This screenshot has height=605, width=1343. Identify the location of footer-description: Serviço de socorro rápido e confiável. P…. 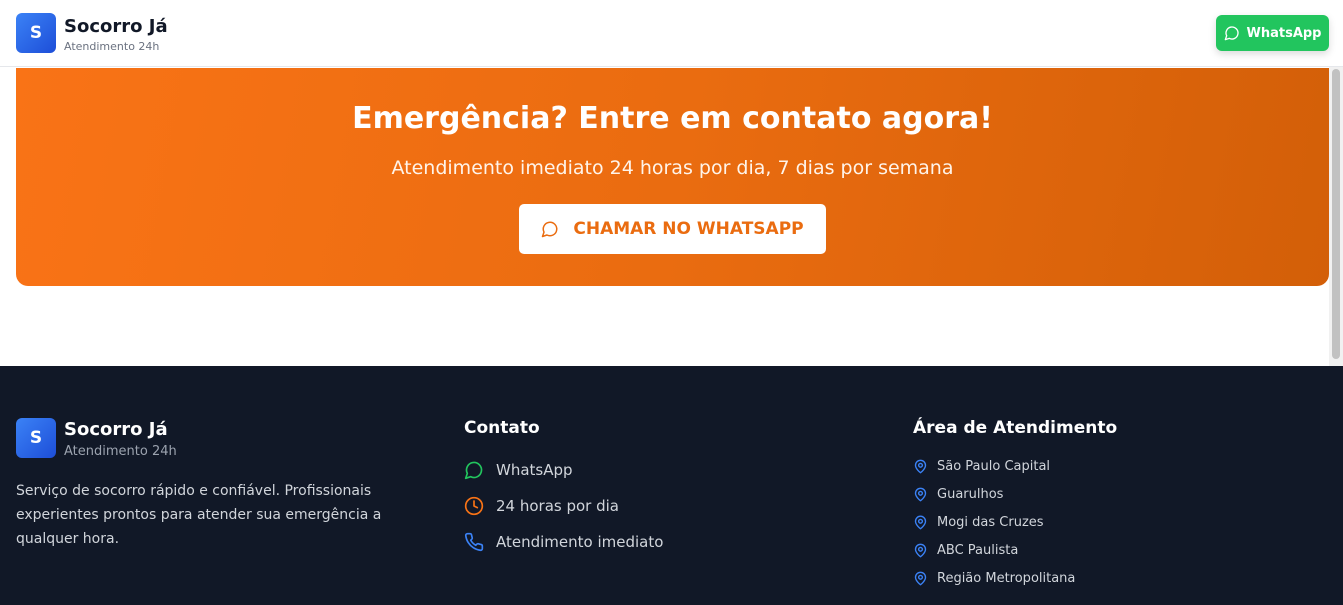
(199, 515).